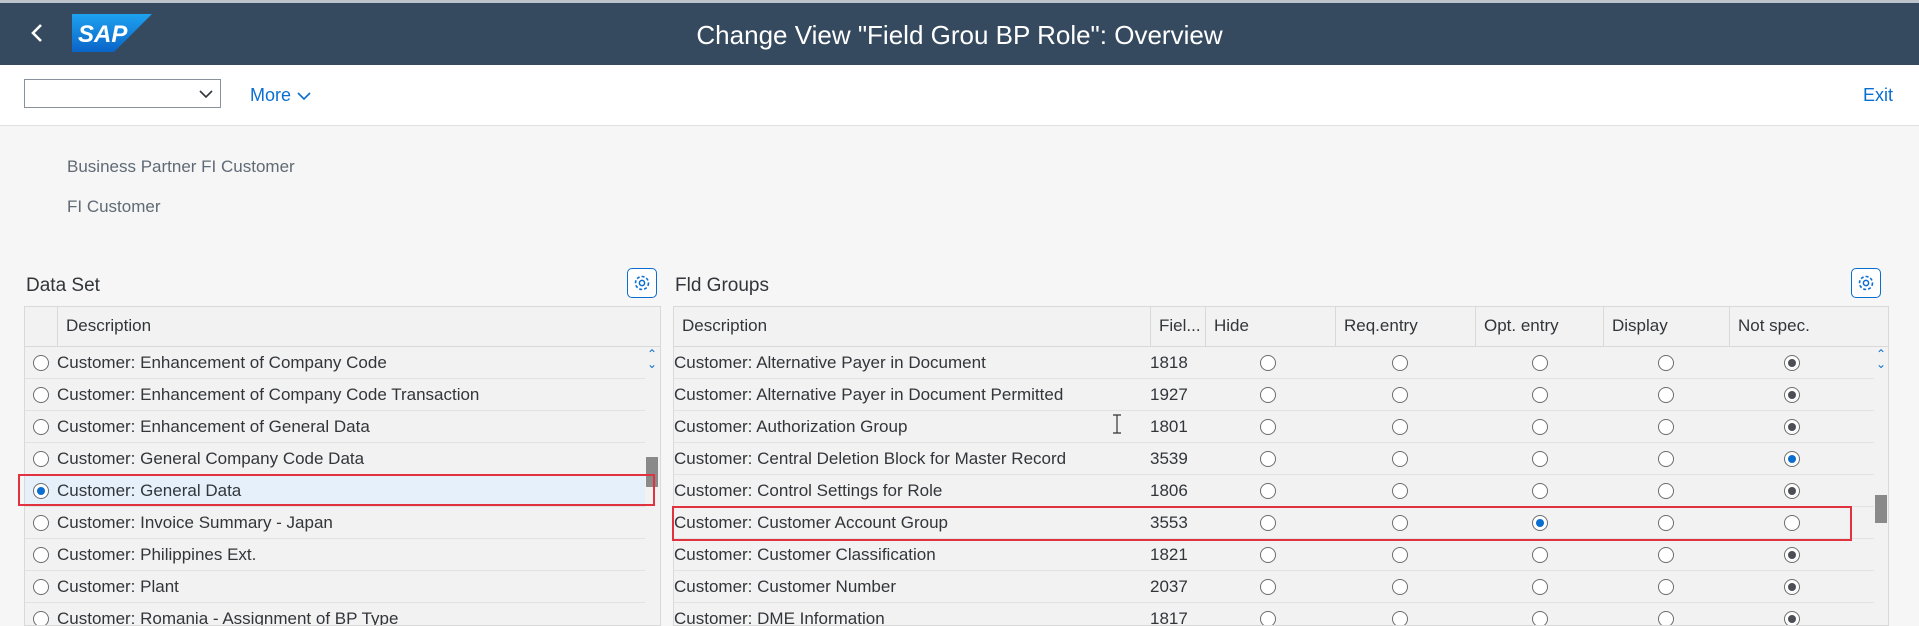  Describe the element at coordinates (1169, 426) in the screenshot. I see `fld-group-number: 1801` at that location.